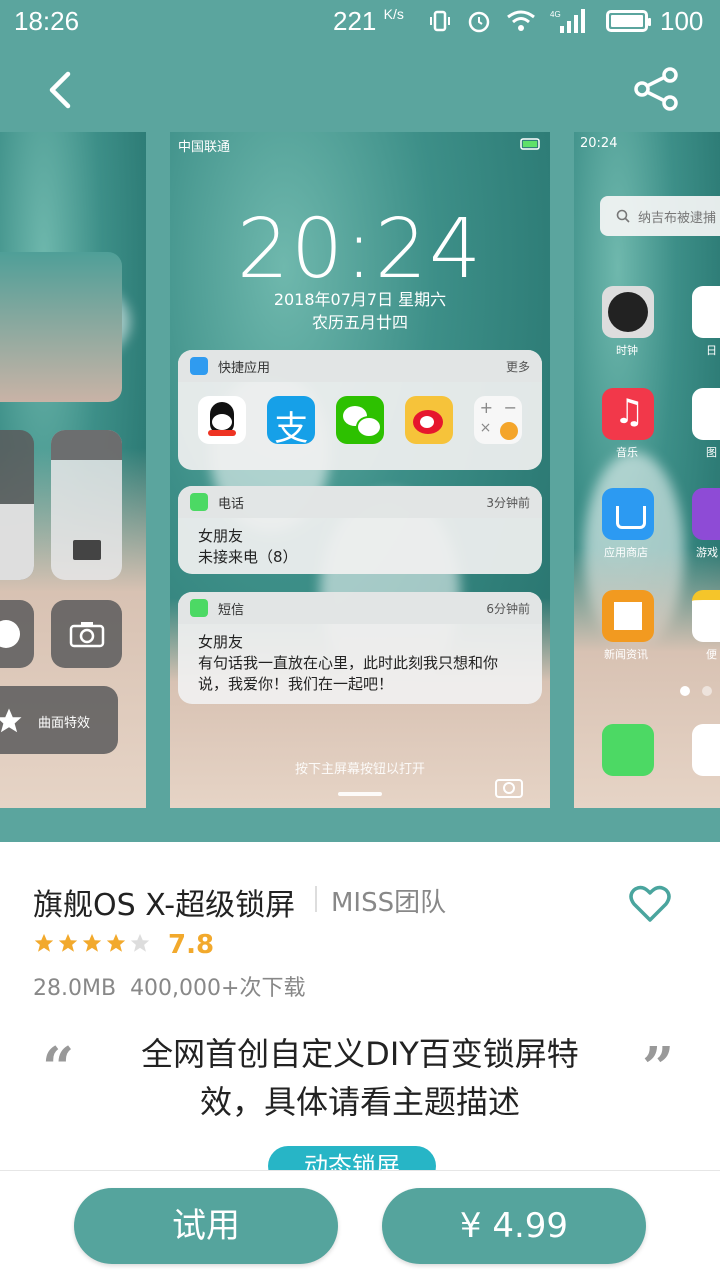 Image resolution: width=720 pixels, height=1281 pixels. Describe the element at coordinates (291, 422) in the screenshot. I see `alipay-icon: 支` at that location.